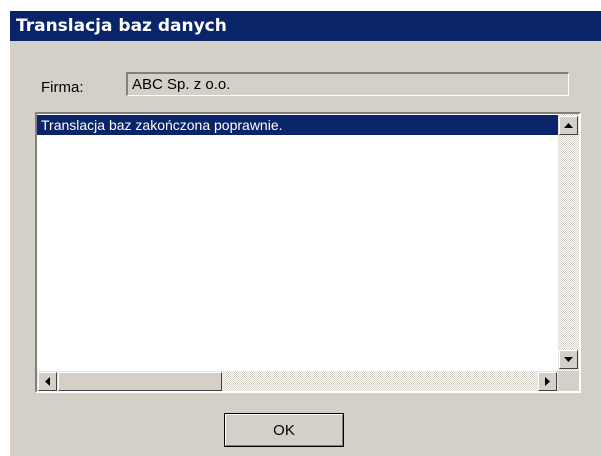 The image size is (601, 456). I want to click on list-item-text: Translacja baz zakończona poprawnie., so click(162, 125).